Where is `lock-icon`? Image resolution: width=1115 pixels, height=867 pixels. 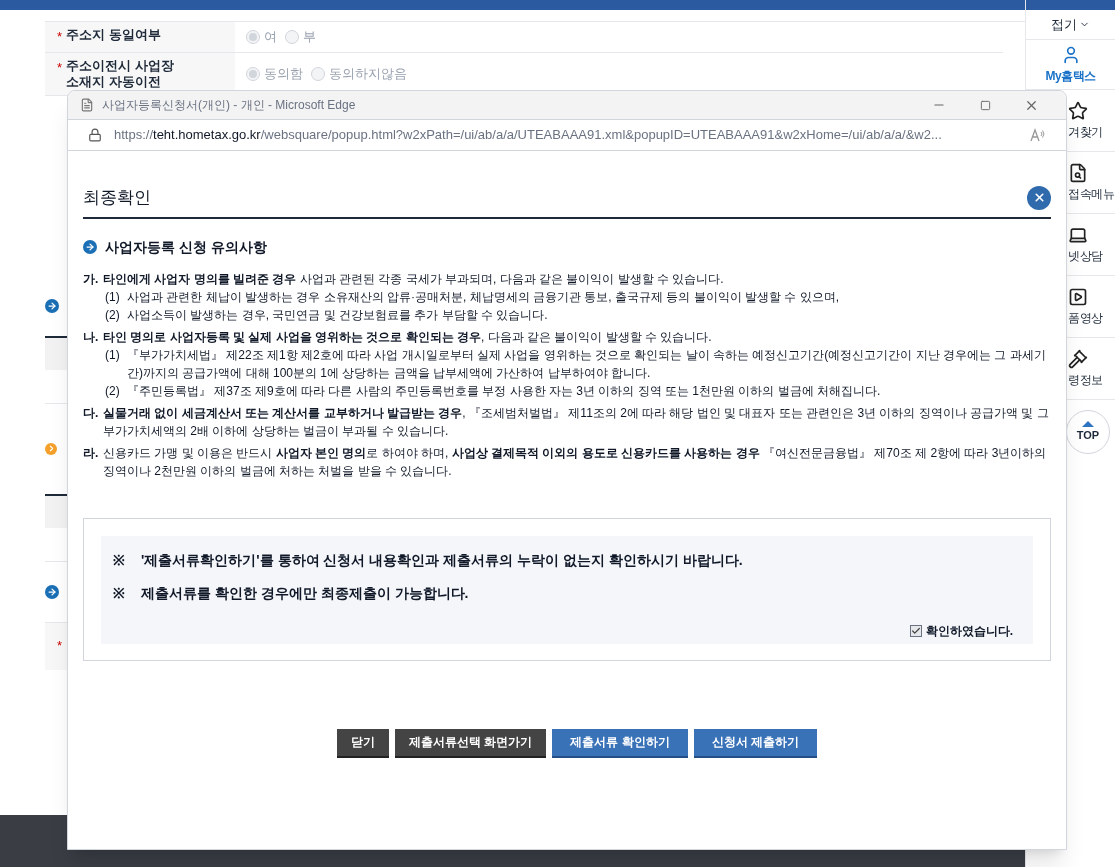
lock-icon is located at coordinates (95, 135).